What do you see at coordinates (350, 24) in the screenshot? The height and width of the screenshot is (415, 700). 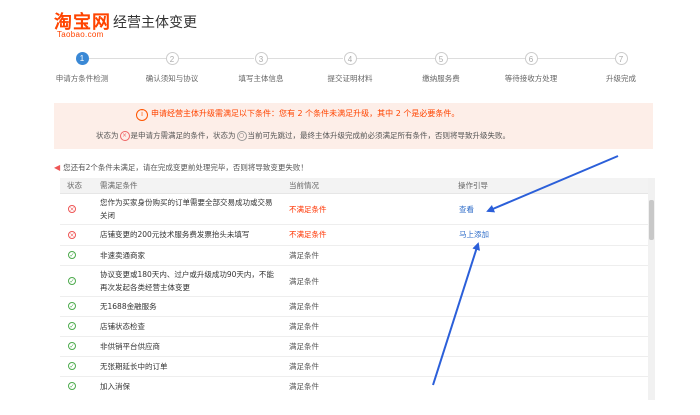 I see `header: 淘宝网 Taobao.com 经营主体变更` at bounding box center [350, 24].